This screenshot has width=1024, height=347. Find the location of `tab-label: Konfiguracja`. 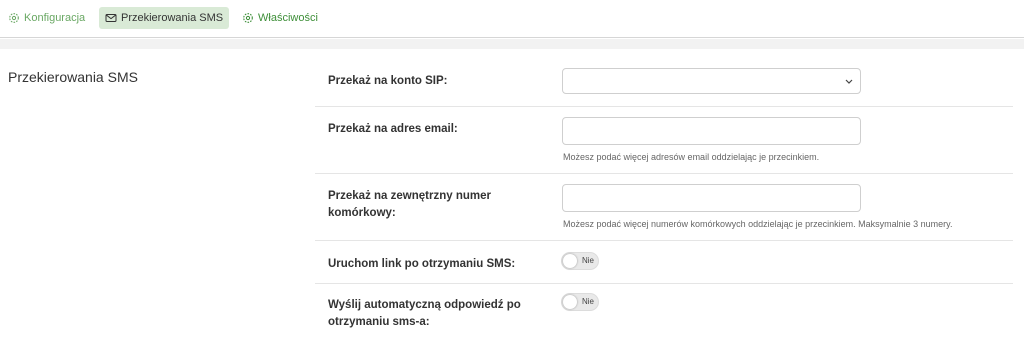

tab-label: Konfiguracja is located at coordinates (55, 18).